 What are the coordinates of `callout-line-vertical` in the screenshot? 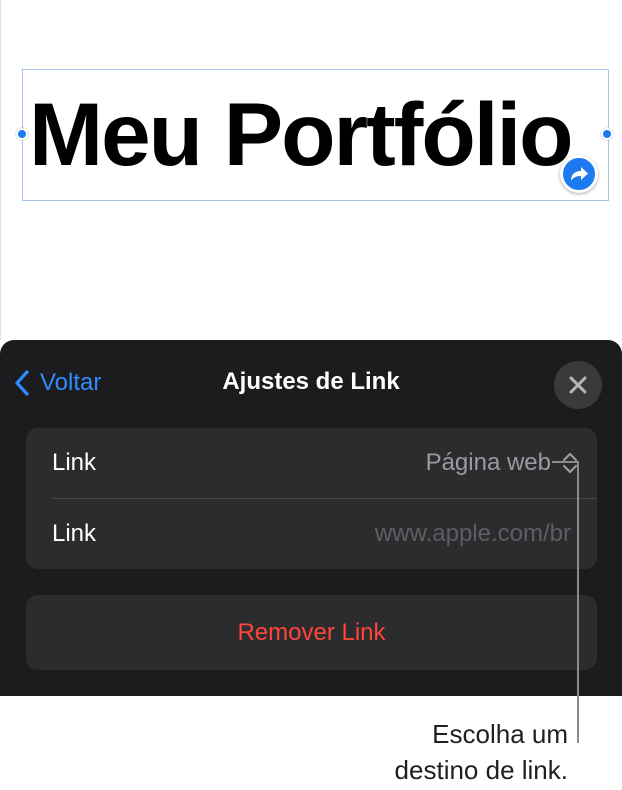 It's located at (578, 602).